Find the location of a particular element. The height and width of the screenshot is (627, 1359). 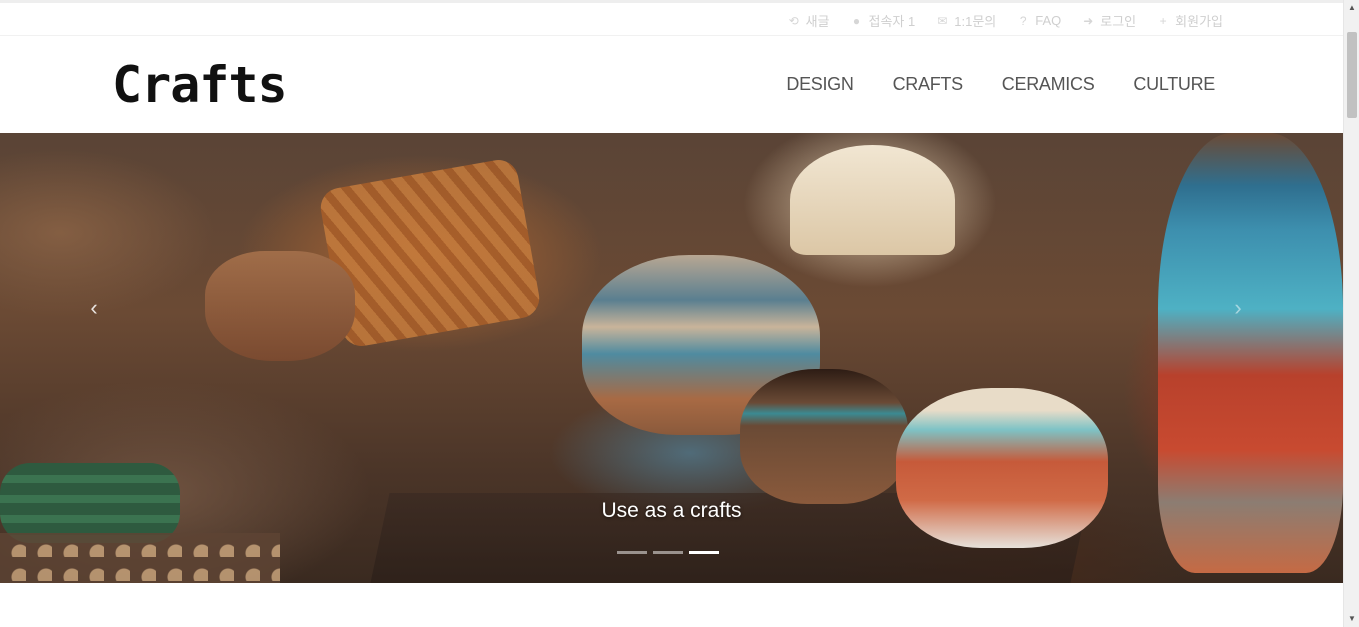

carousel-caption: Use as a crafts is located at coordinates (671, 510).